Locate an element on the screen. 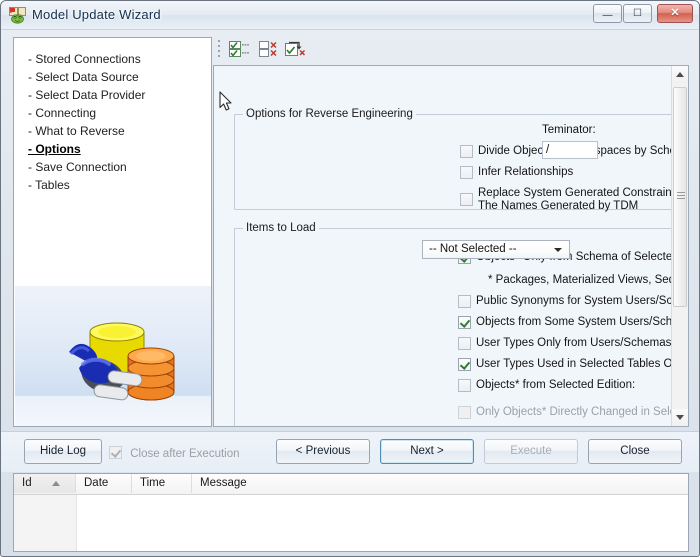 The height and width of the screenshot is (557, 700). mouse-cursor is located at coordinates (225, 101).